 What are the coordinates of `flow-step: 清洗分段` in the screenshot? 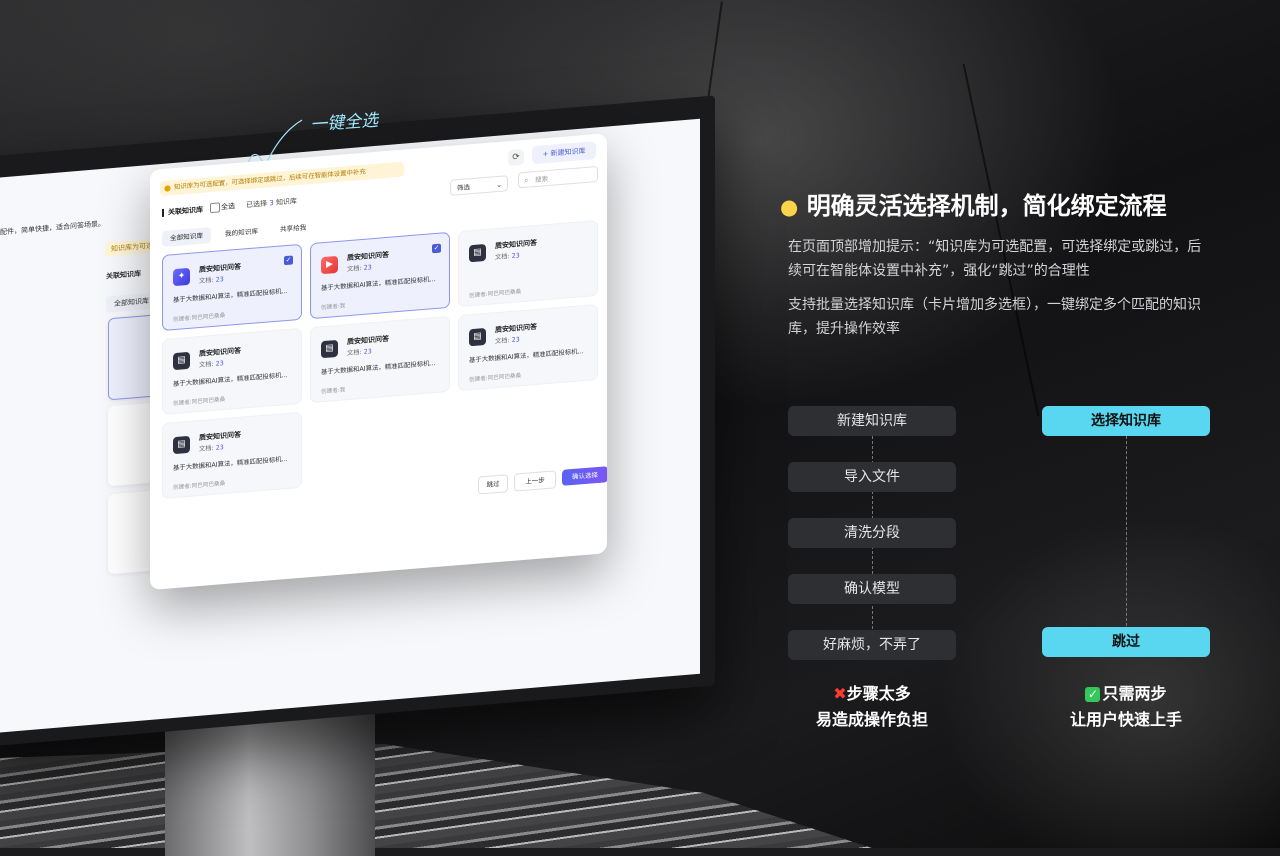 It's located at (872, 533).